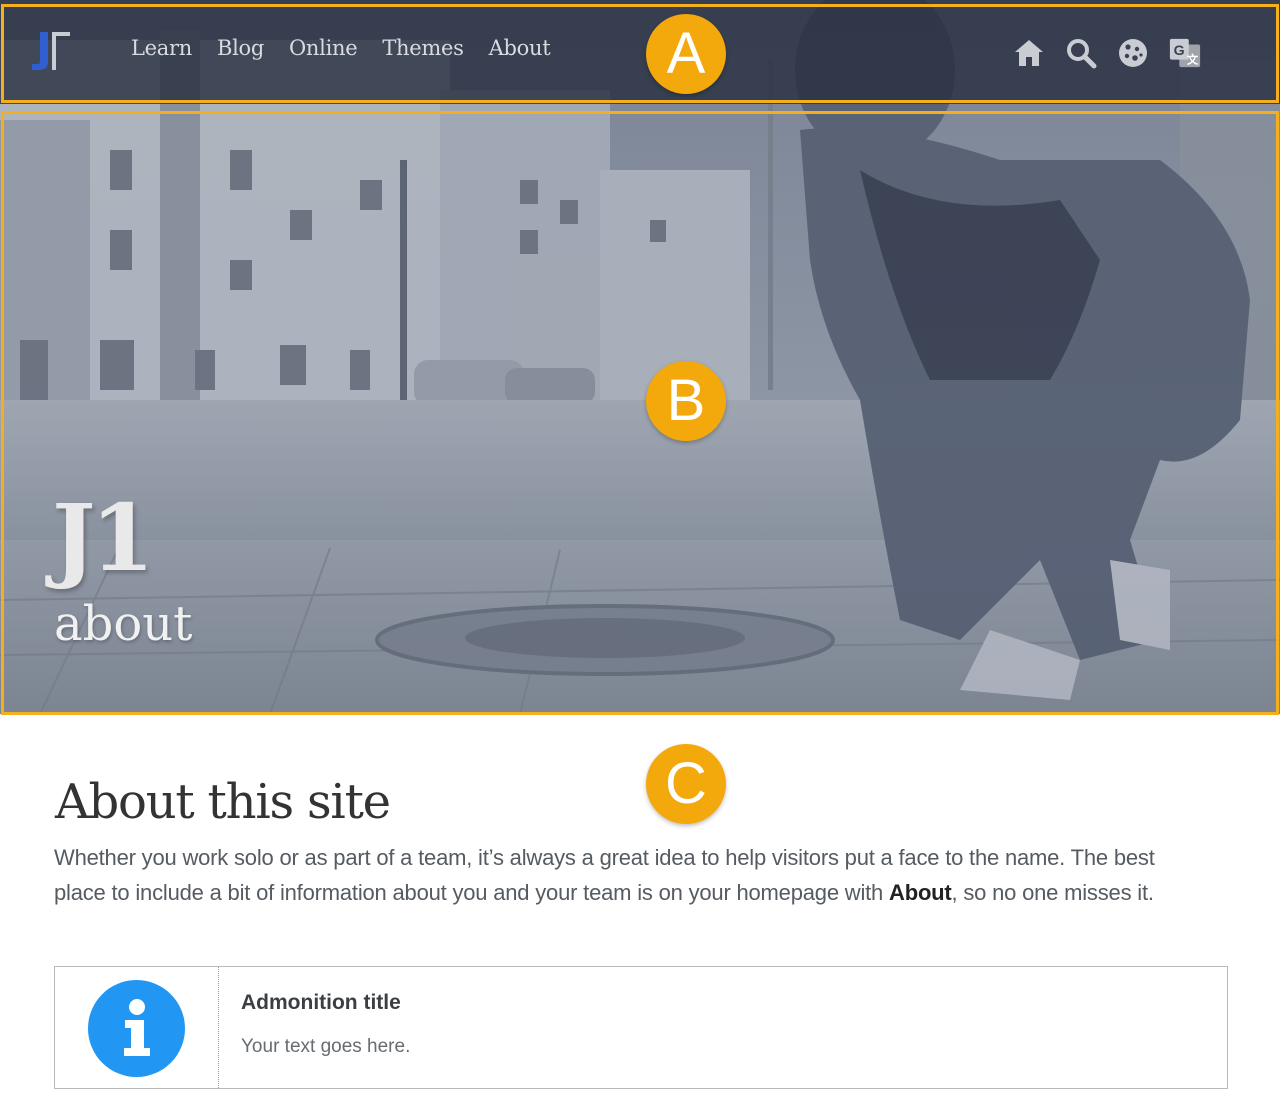 The height and width of the screenshot is (1113, 1280). What do you see at coordinates (686, 401) in the screenshot?
I see `marker-b: B` at bounding box center [686, 401].